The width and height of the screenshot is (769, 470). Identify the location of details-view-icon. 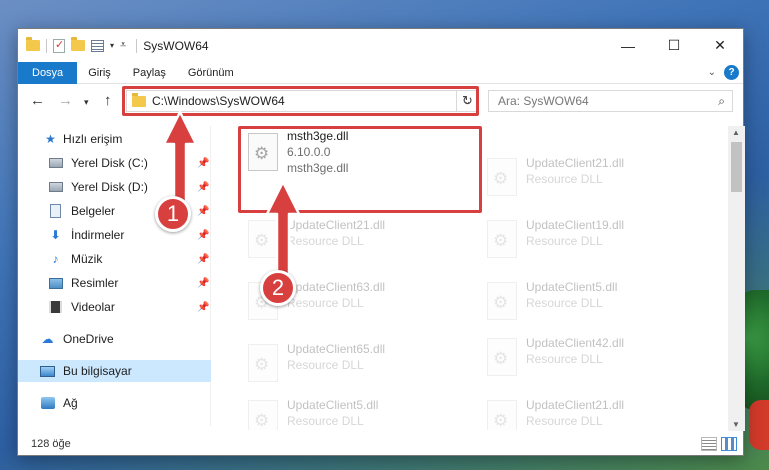
(709, 444).